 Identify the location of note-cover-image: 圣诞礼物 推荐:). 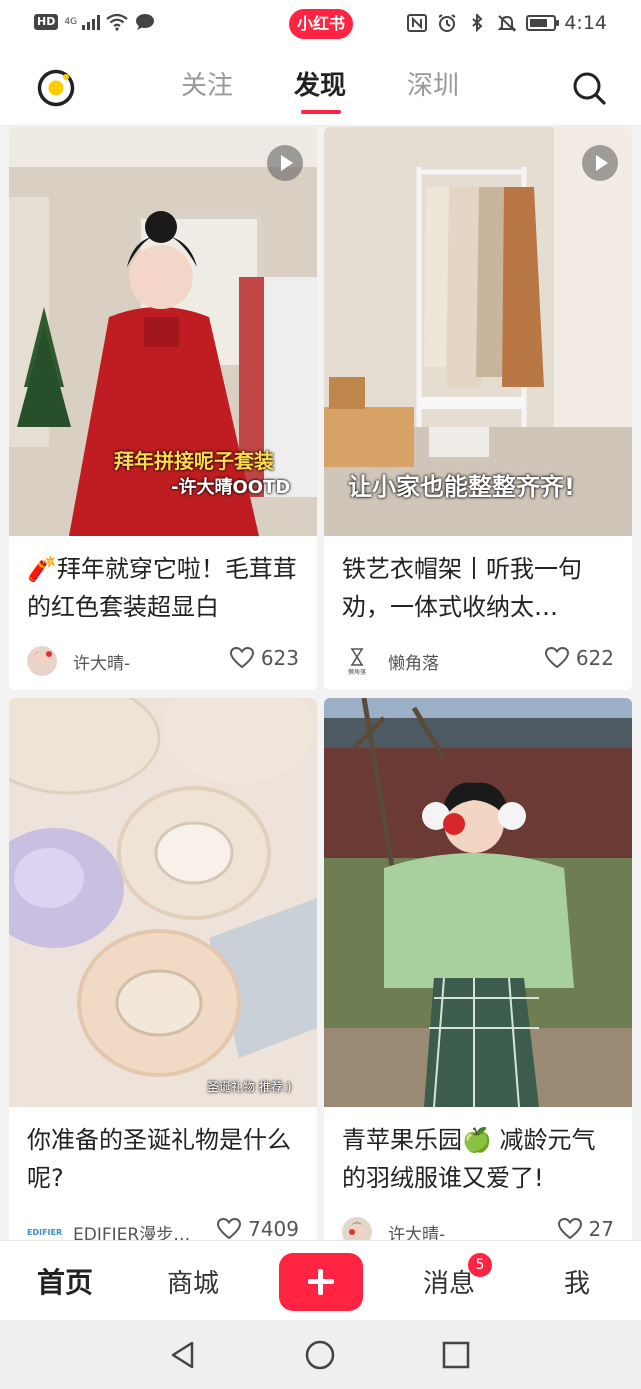
(163, 902).